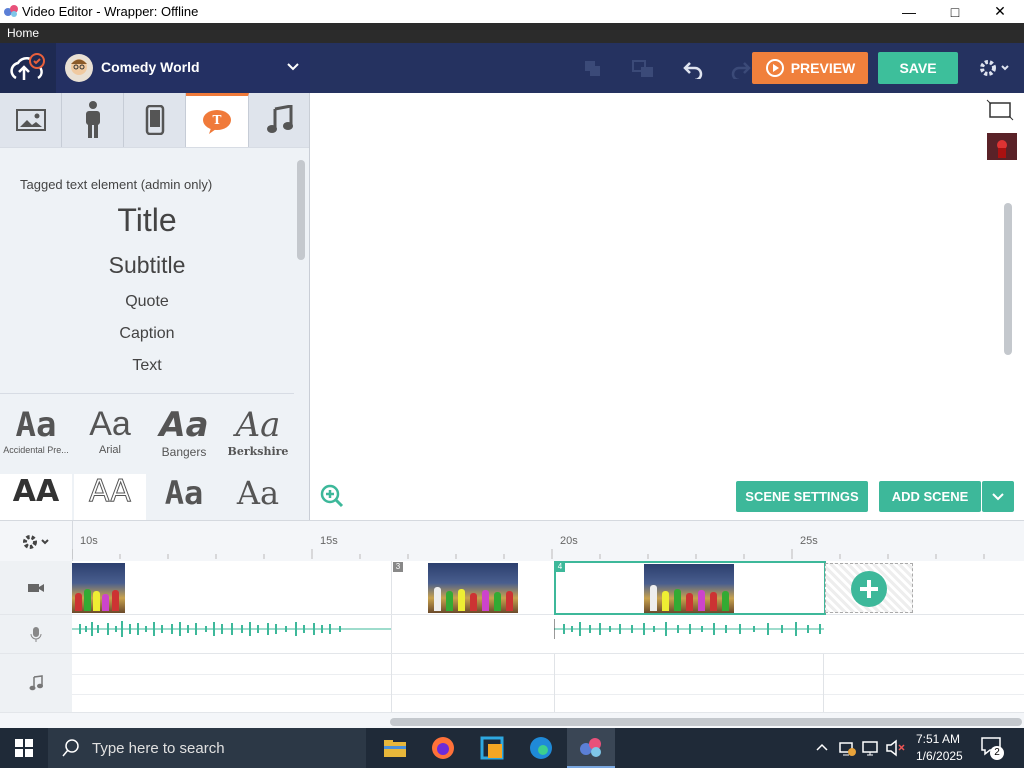 The image size is (1024, 768). I want to click on app-window-icon, so click(492, 748).